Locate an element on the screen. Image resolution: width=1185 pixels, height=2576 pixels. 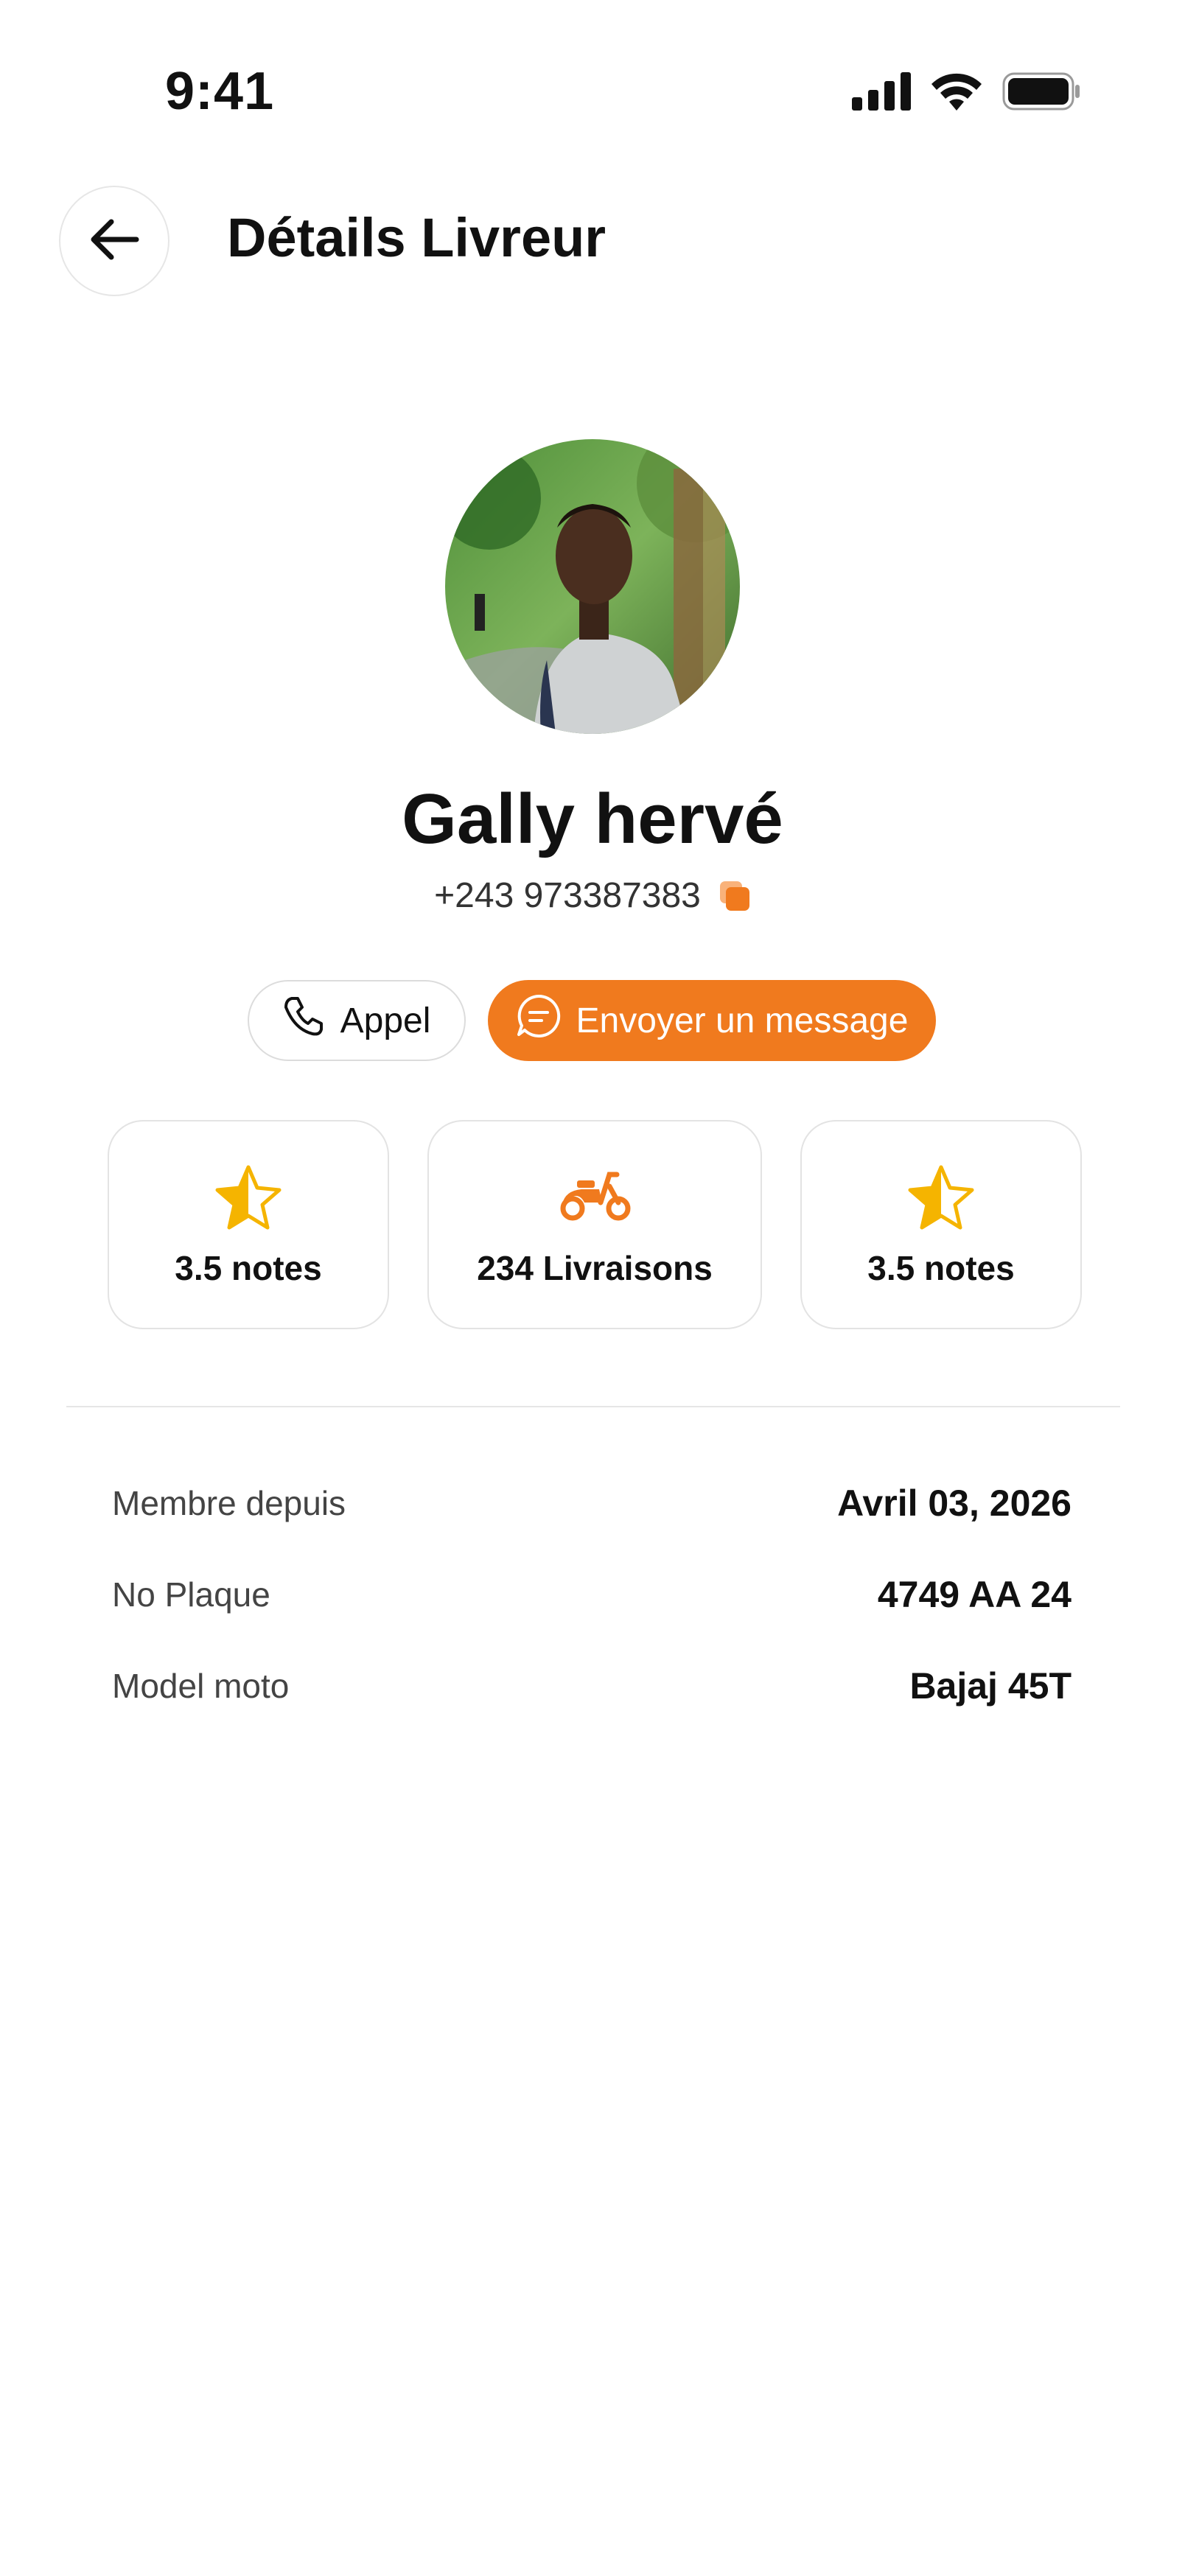
info-row-model: Model moto Bajaj 45T is located at coordinates (592, 1686).